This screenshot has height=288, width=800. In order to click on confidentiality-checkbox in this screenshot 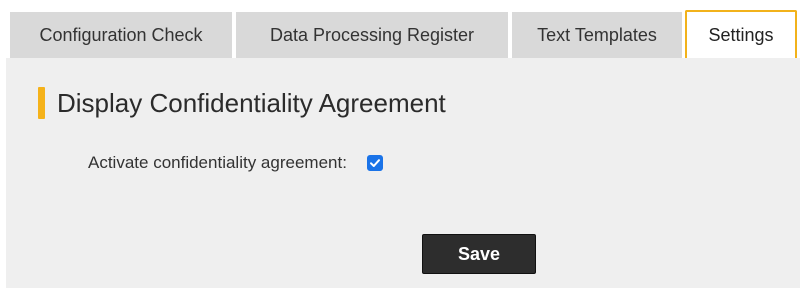, I will do `click(374, 163)`.